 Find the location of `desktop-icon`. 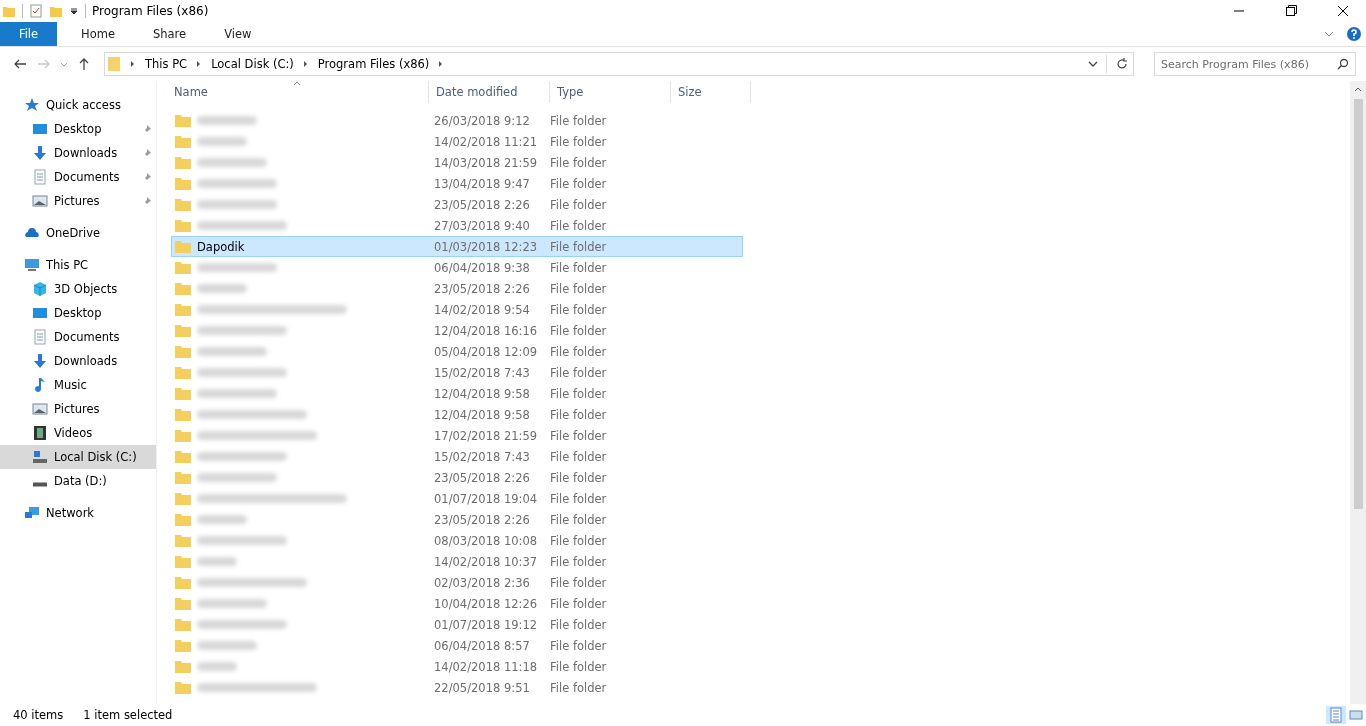

desktop-icon is located at coordinates (40, 129).